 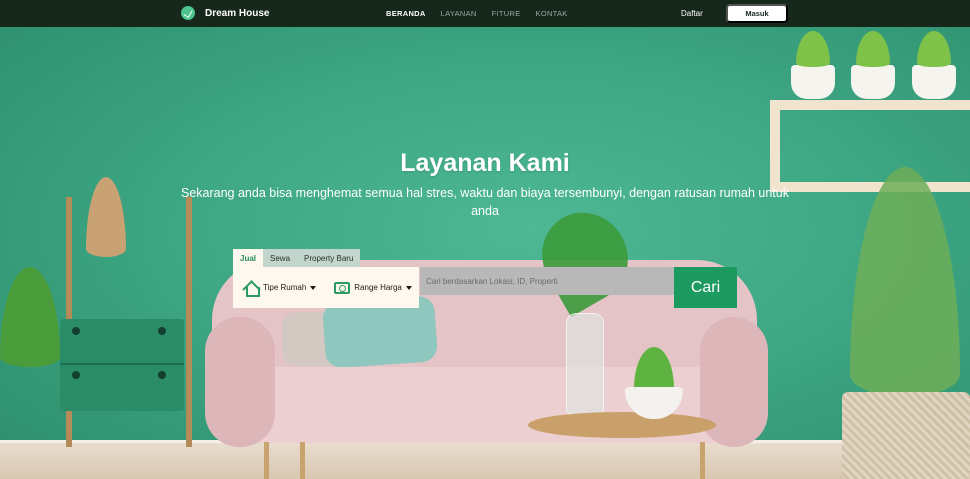 What do you see at coordinates (248, 258) in the screenshot?
I see `tab-jual: Jual` at bounding box center [248, 258].